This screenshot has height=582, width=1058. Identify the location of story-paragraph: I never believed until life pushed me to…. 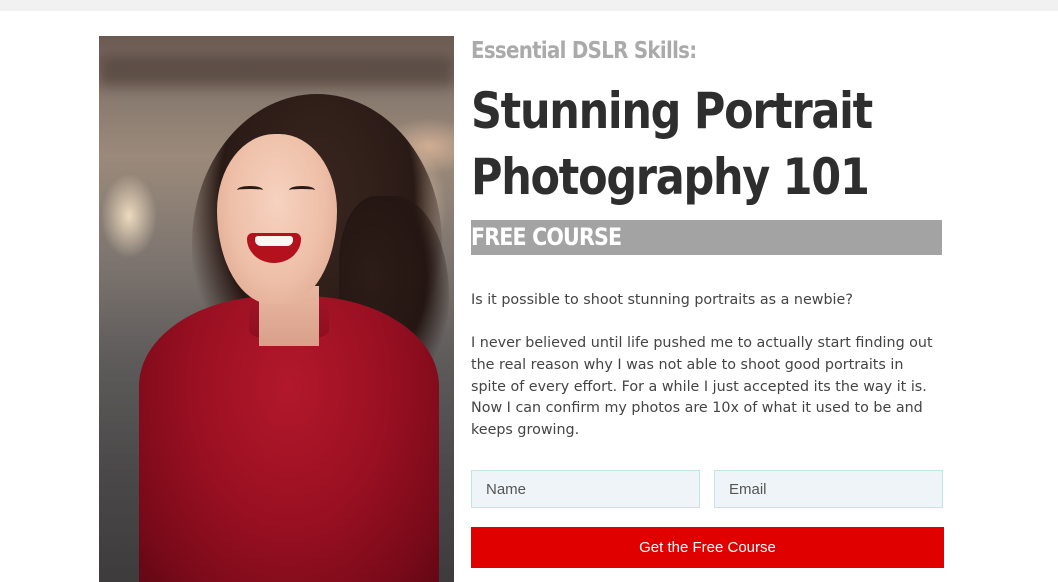
(702, 387).